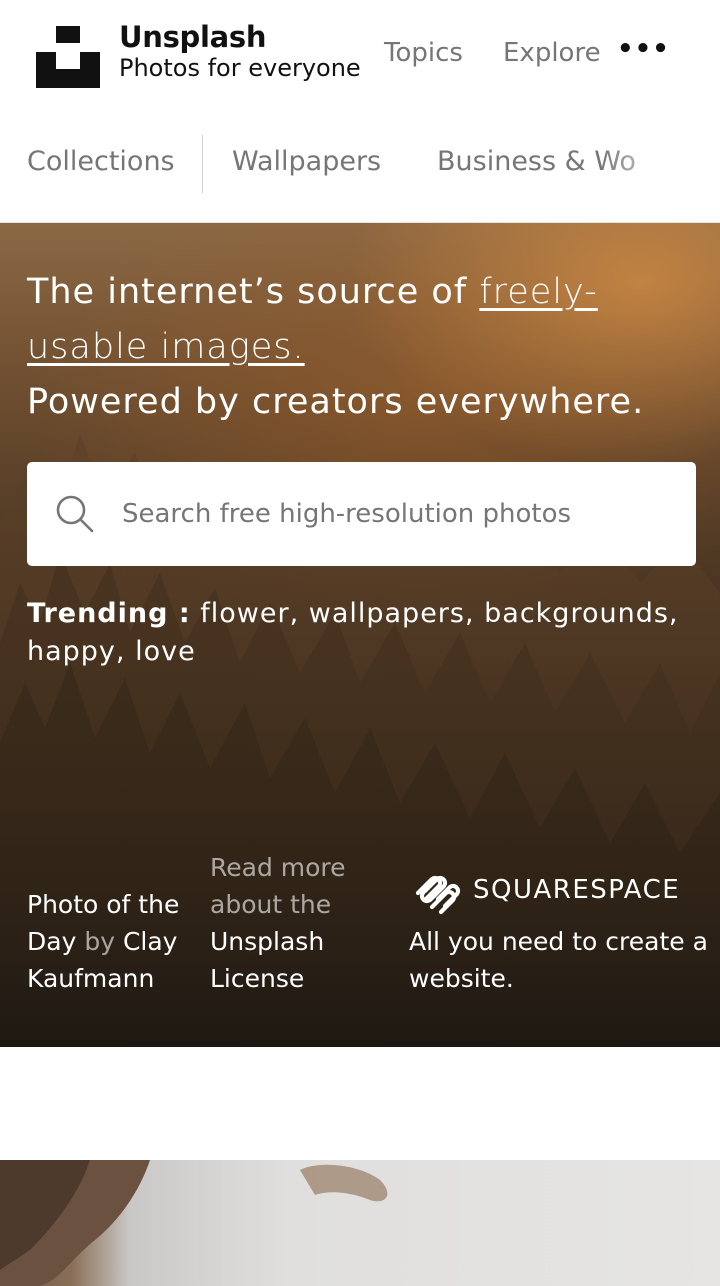 The width and height of the screenshot is (720, 1286). What do you see at coordinates (244, 613) in the screenshot?
I see `trending-keyword-flower: flower` at bounding box center [244, 613].